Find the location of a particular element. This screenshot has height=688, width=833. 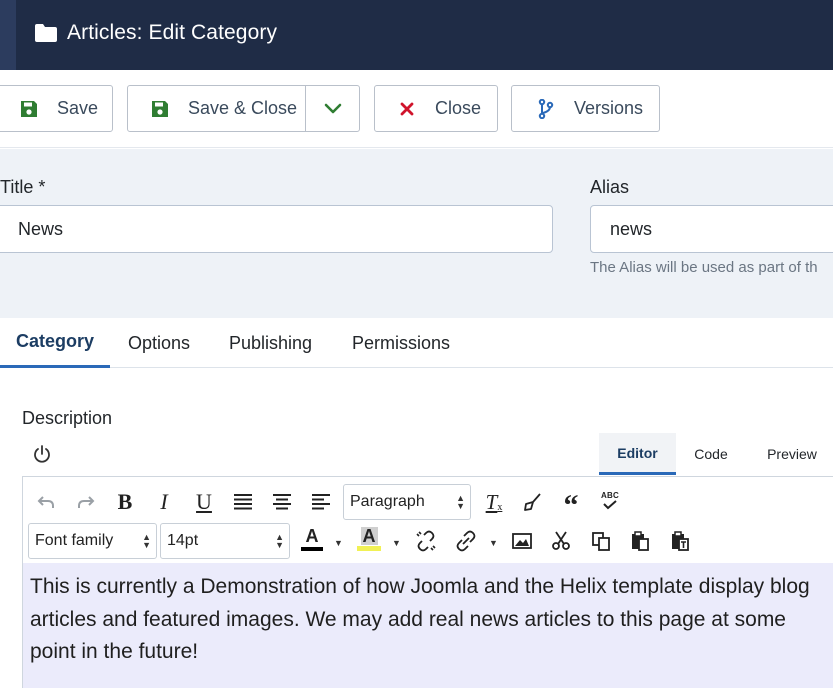

versions-label: Versions is located at coordinates (609, 108).